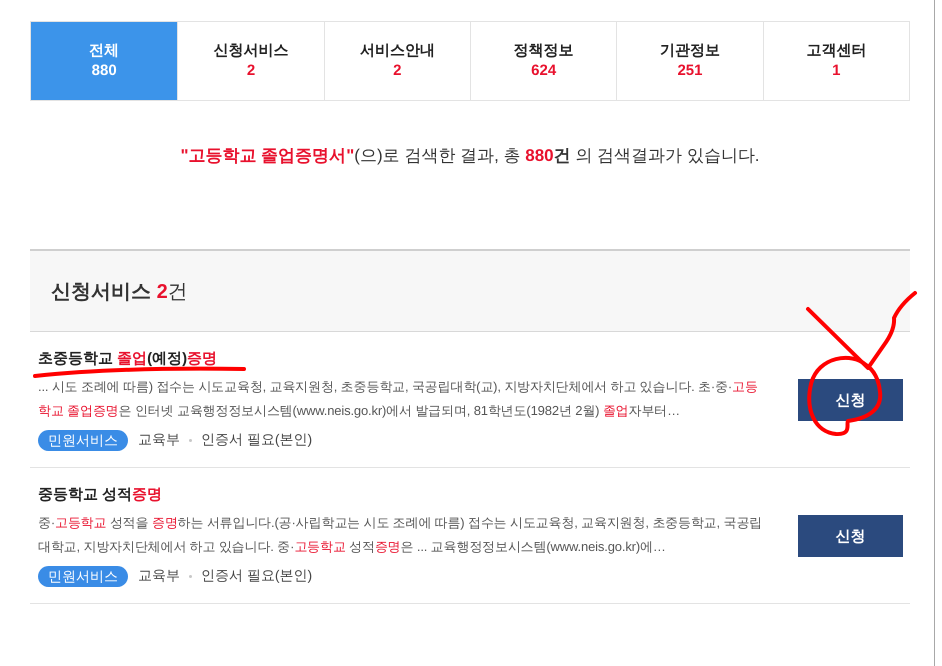 The image size is (942, 666). Describe the element at coordinates (470, 156) in the screenshot. I see `search-summary: "고등학교 졸업증명서"(으)로 검색한 결과, 총 880건 의 검색결과가 있습니다.` at that location.